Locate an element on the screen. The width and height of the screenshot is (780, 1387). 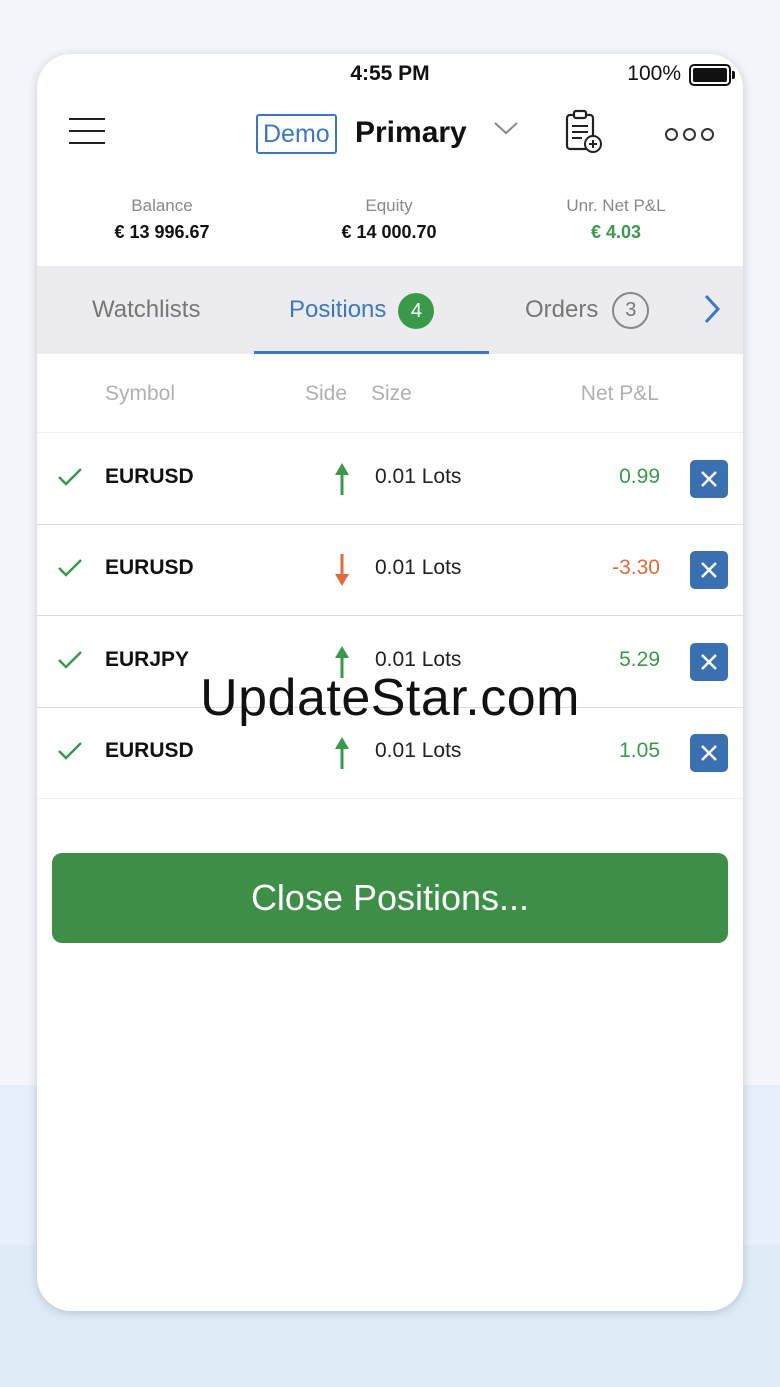
account-type-badge: Demo is located at coordinates (296, 134).